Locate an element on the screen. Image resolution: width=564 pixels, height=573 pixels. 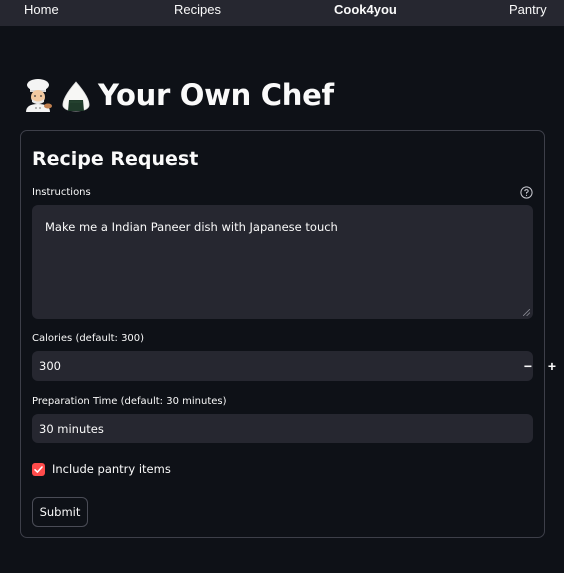
calories-decrement-button: − is located at coordinates (528, 366).